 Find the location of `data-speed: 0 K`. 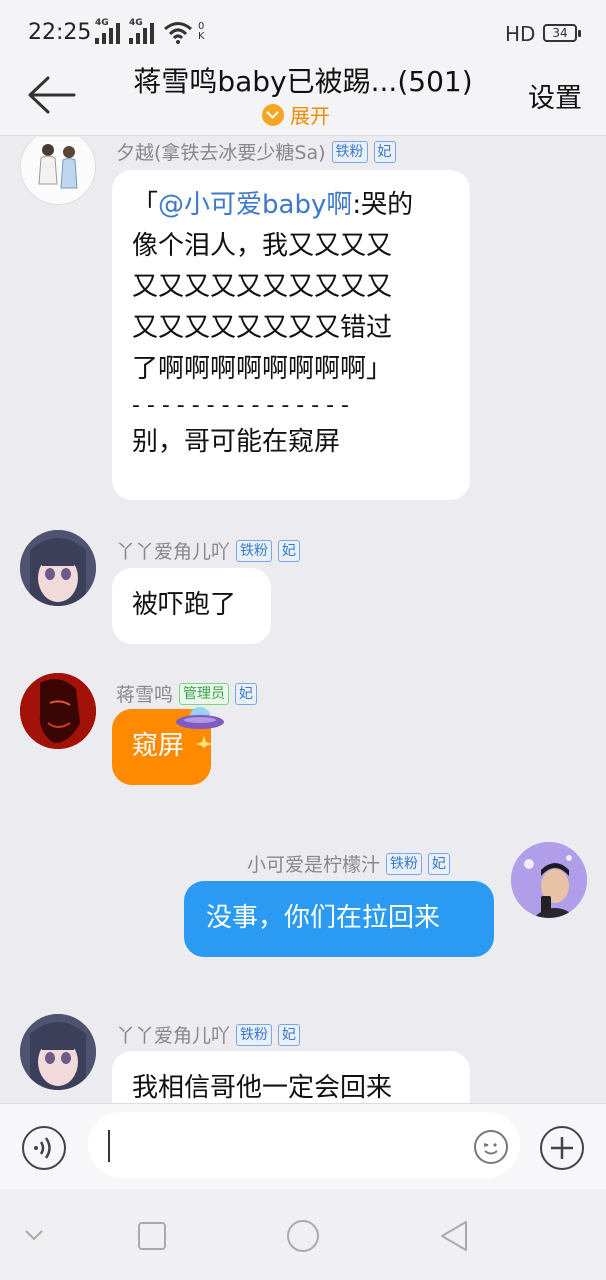

data-speed: 0 K is located at coordinates (201, 31).